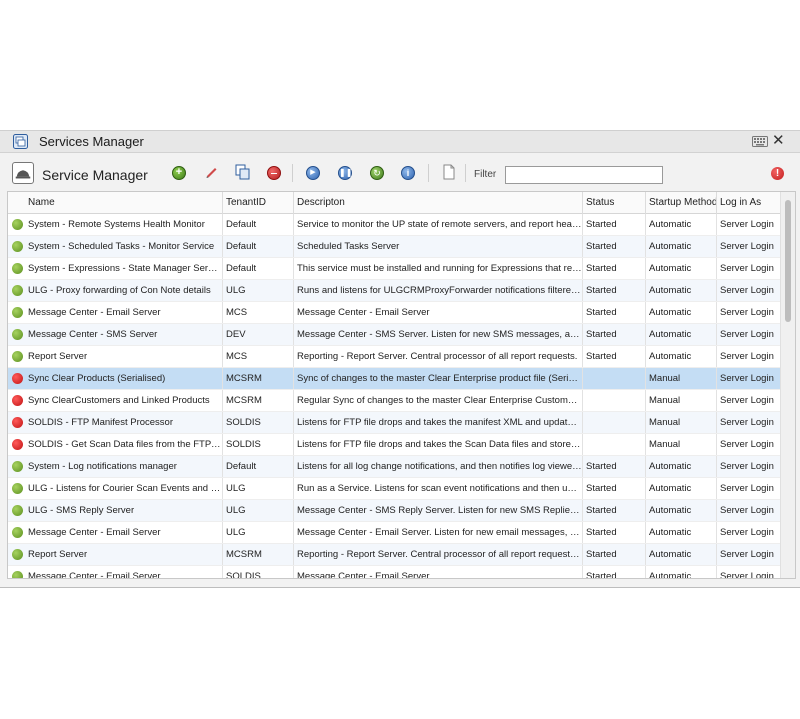  What do you see at coordinates (123, 203) in the screenshot?
I see `column-header-name: Name` at bounding box center [123, 203].